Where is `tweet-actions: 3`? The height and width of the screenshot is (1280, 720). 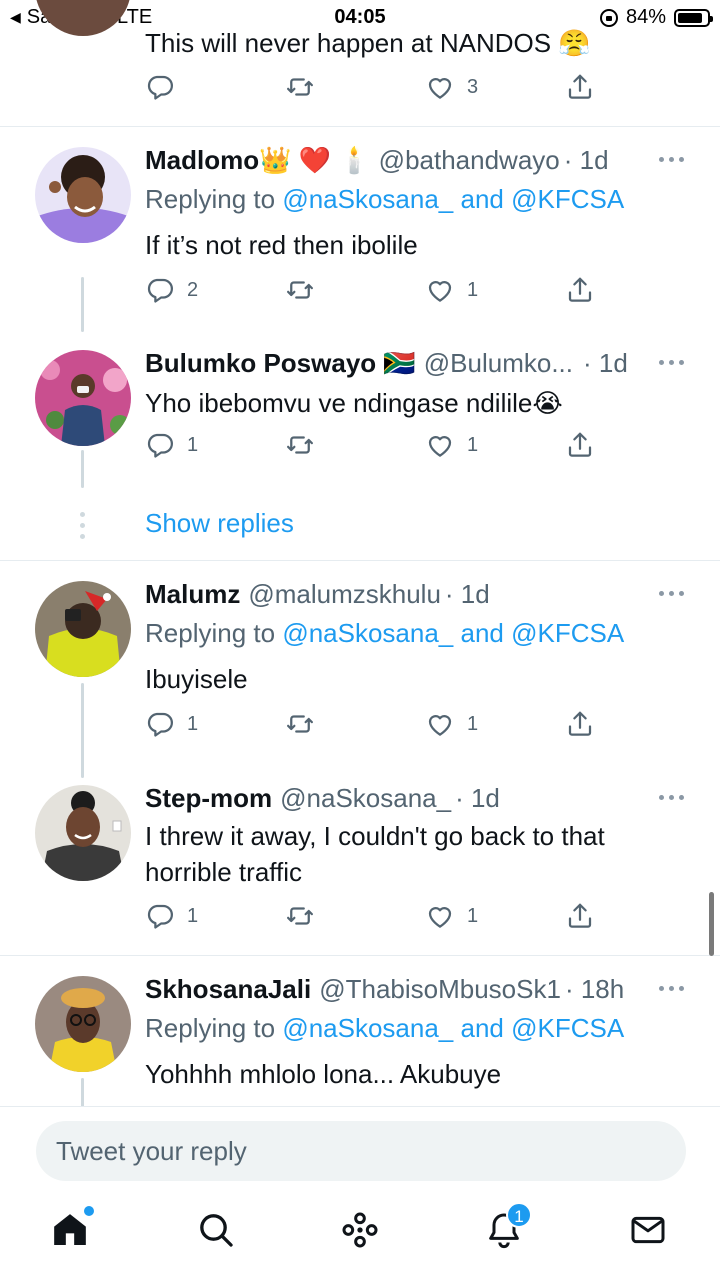
tweet-actions: 3 is located at coordinates (375, 89).